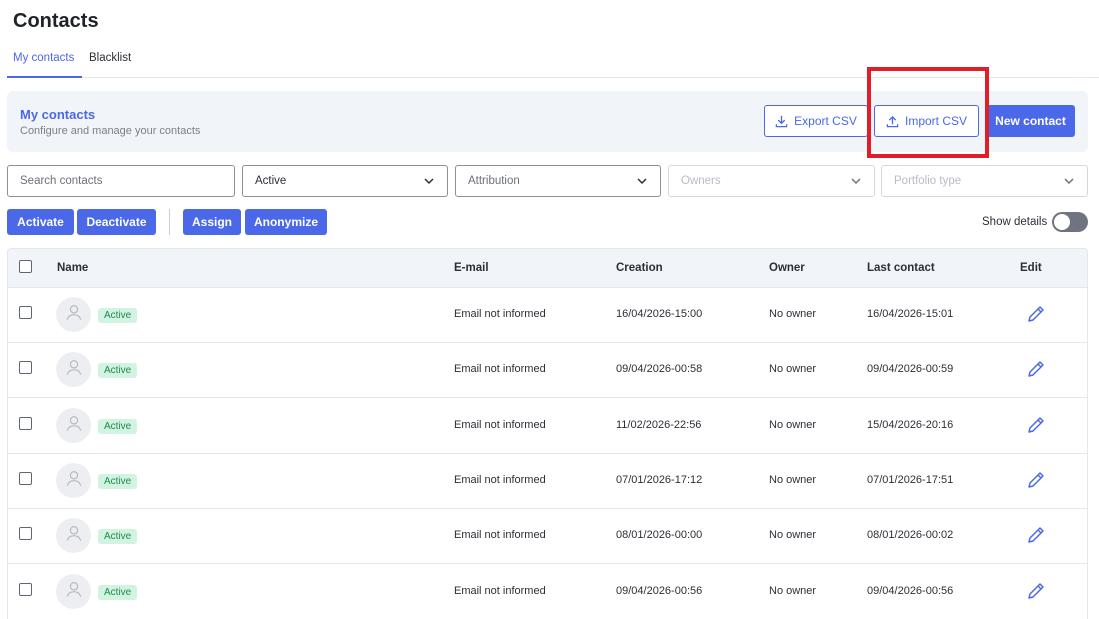 The image size is (1099, 619). I want to click on anonymize-button: Anonymize, so click(286, 222).